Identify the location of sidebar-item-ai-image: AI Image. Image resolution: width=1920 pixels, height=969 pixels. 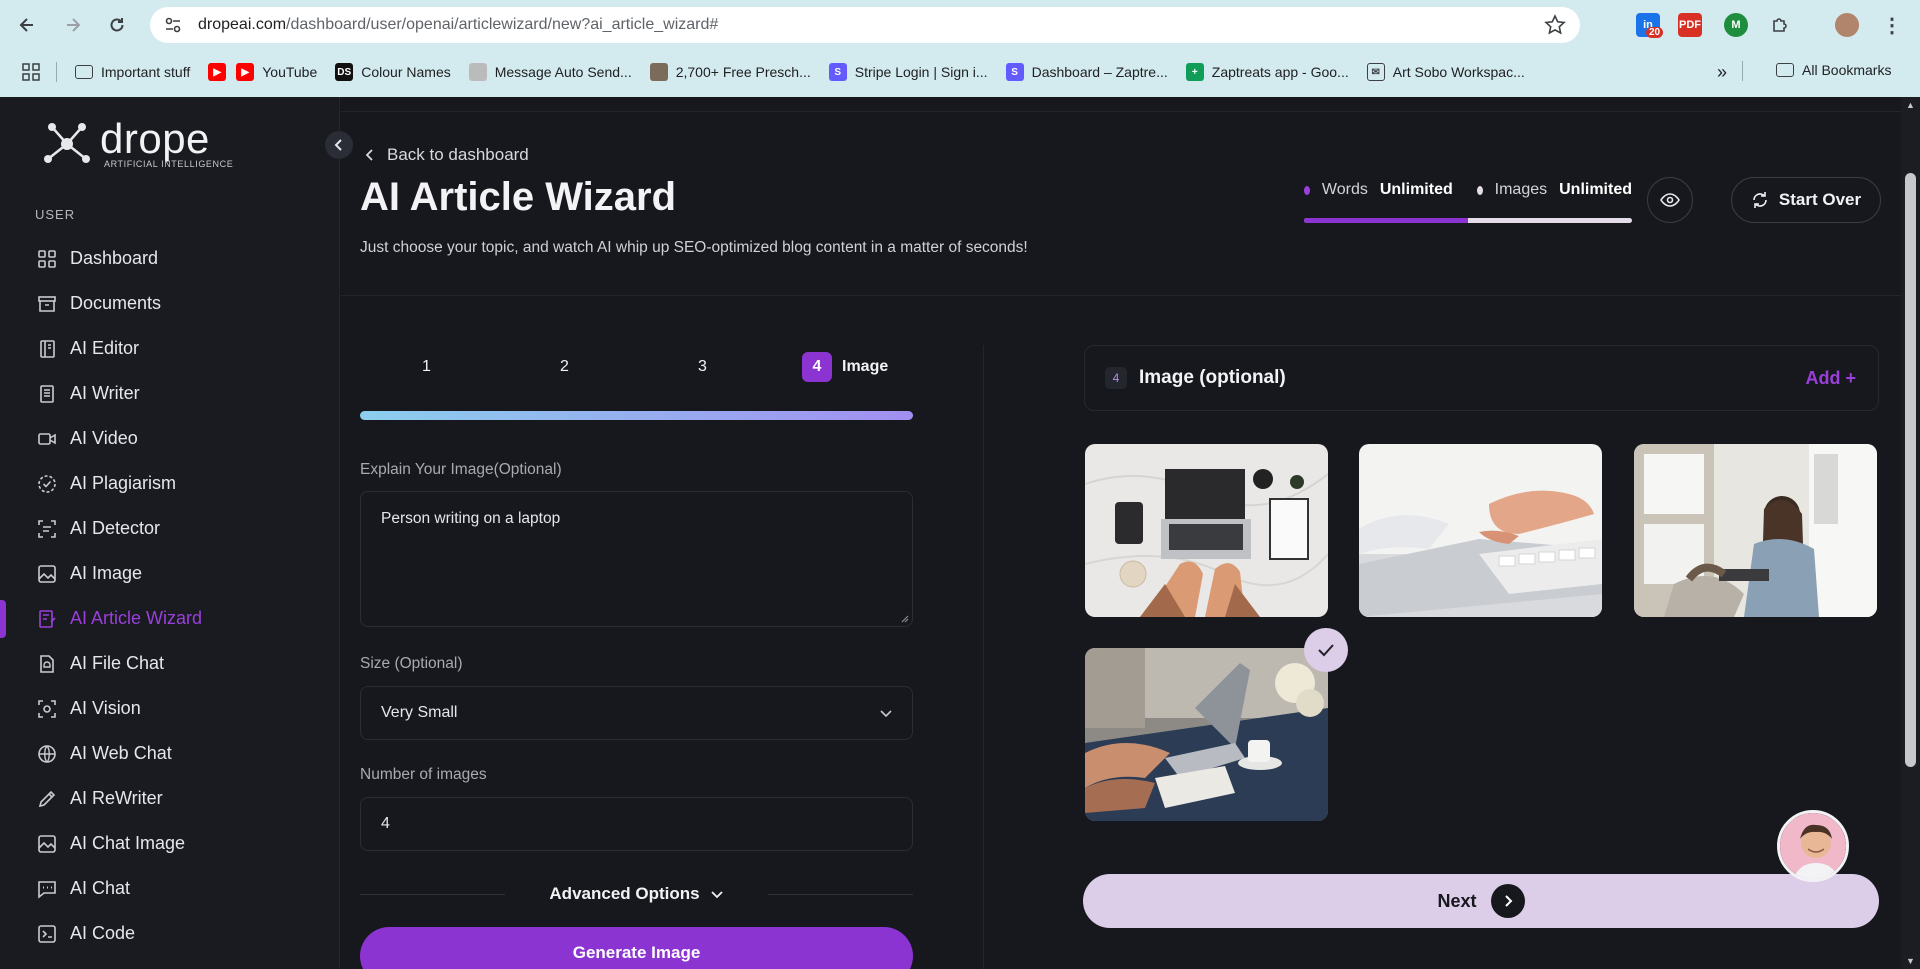
(170, 573).